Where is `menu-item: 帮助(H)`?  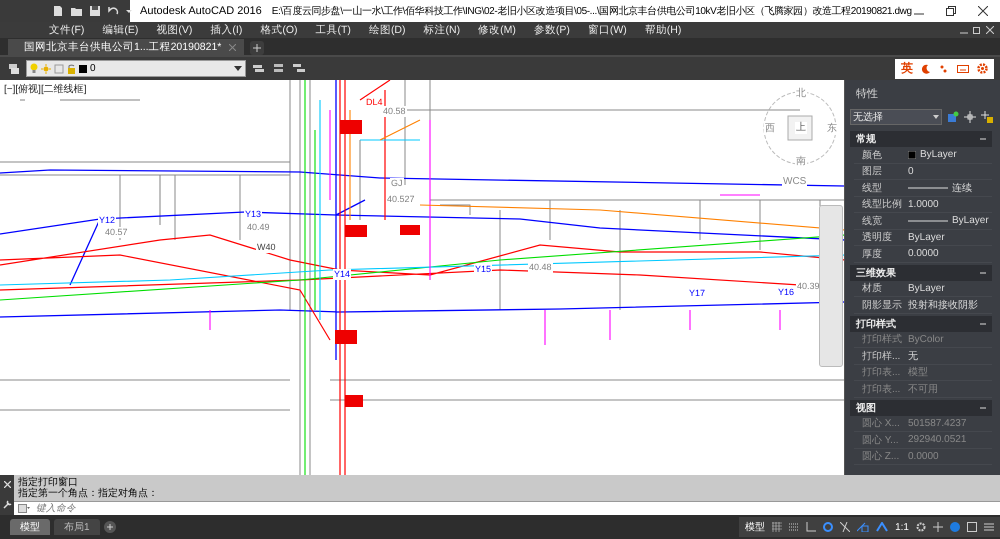 menu-item: 帮助(H) is located at coordinates (663, 30).